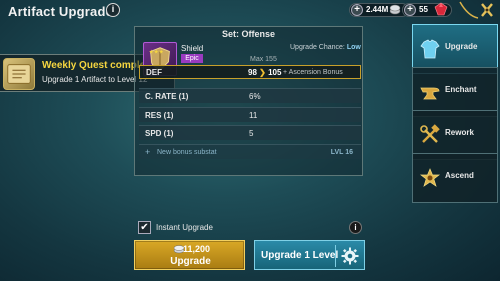 This screenshot has height=281, width=500. What do you see at coordinates (187, 152) in the screenshot?
I see `new-substat-label: New bonus substat` at bounding box center [187, 152].